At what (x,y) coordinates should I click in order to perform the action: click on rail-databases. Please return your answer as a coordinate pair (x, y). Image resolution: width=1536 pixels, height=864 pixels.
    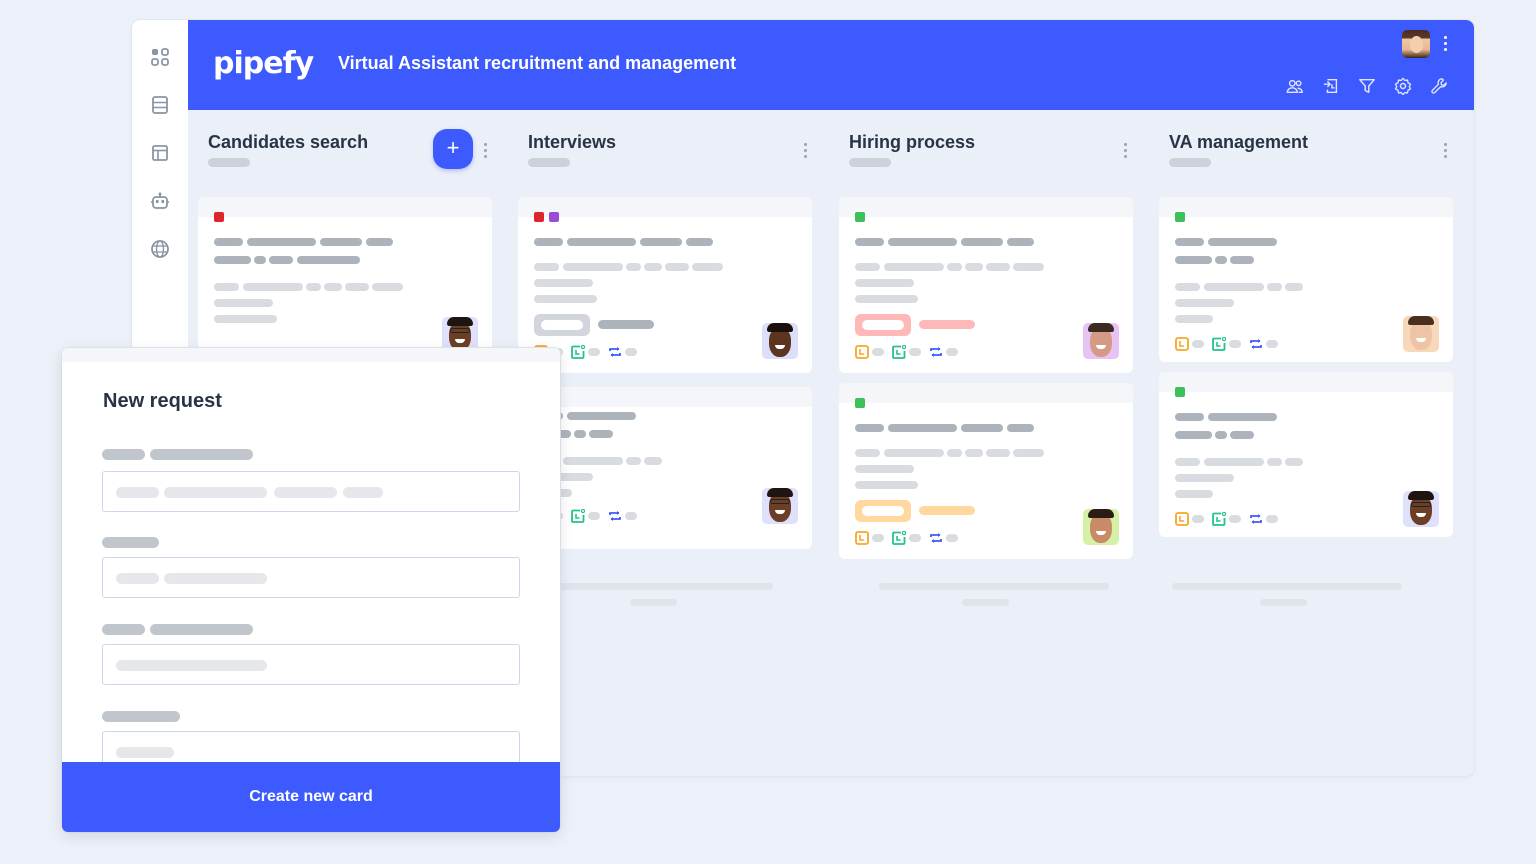
    Looking at the image, I should click on (160, 105).